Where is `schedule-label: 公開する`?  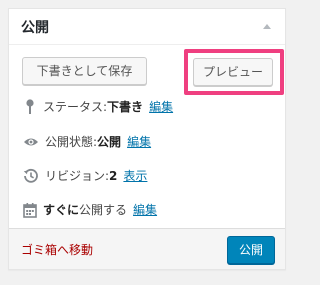 schedule-label: 公開する is located at coordinates (103, 210).